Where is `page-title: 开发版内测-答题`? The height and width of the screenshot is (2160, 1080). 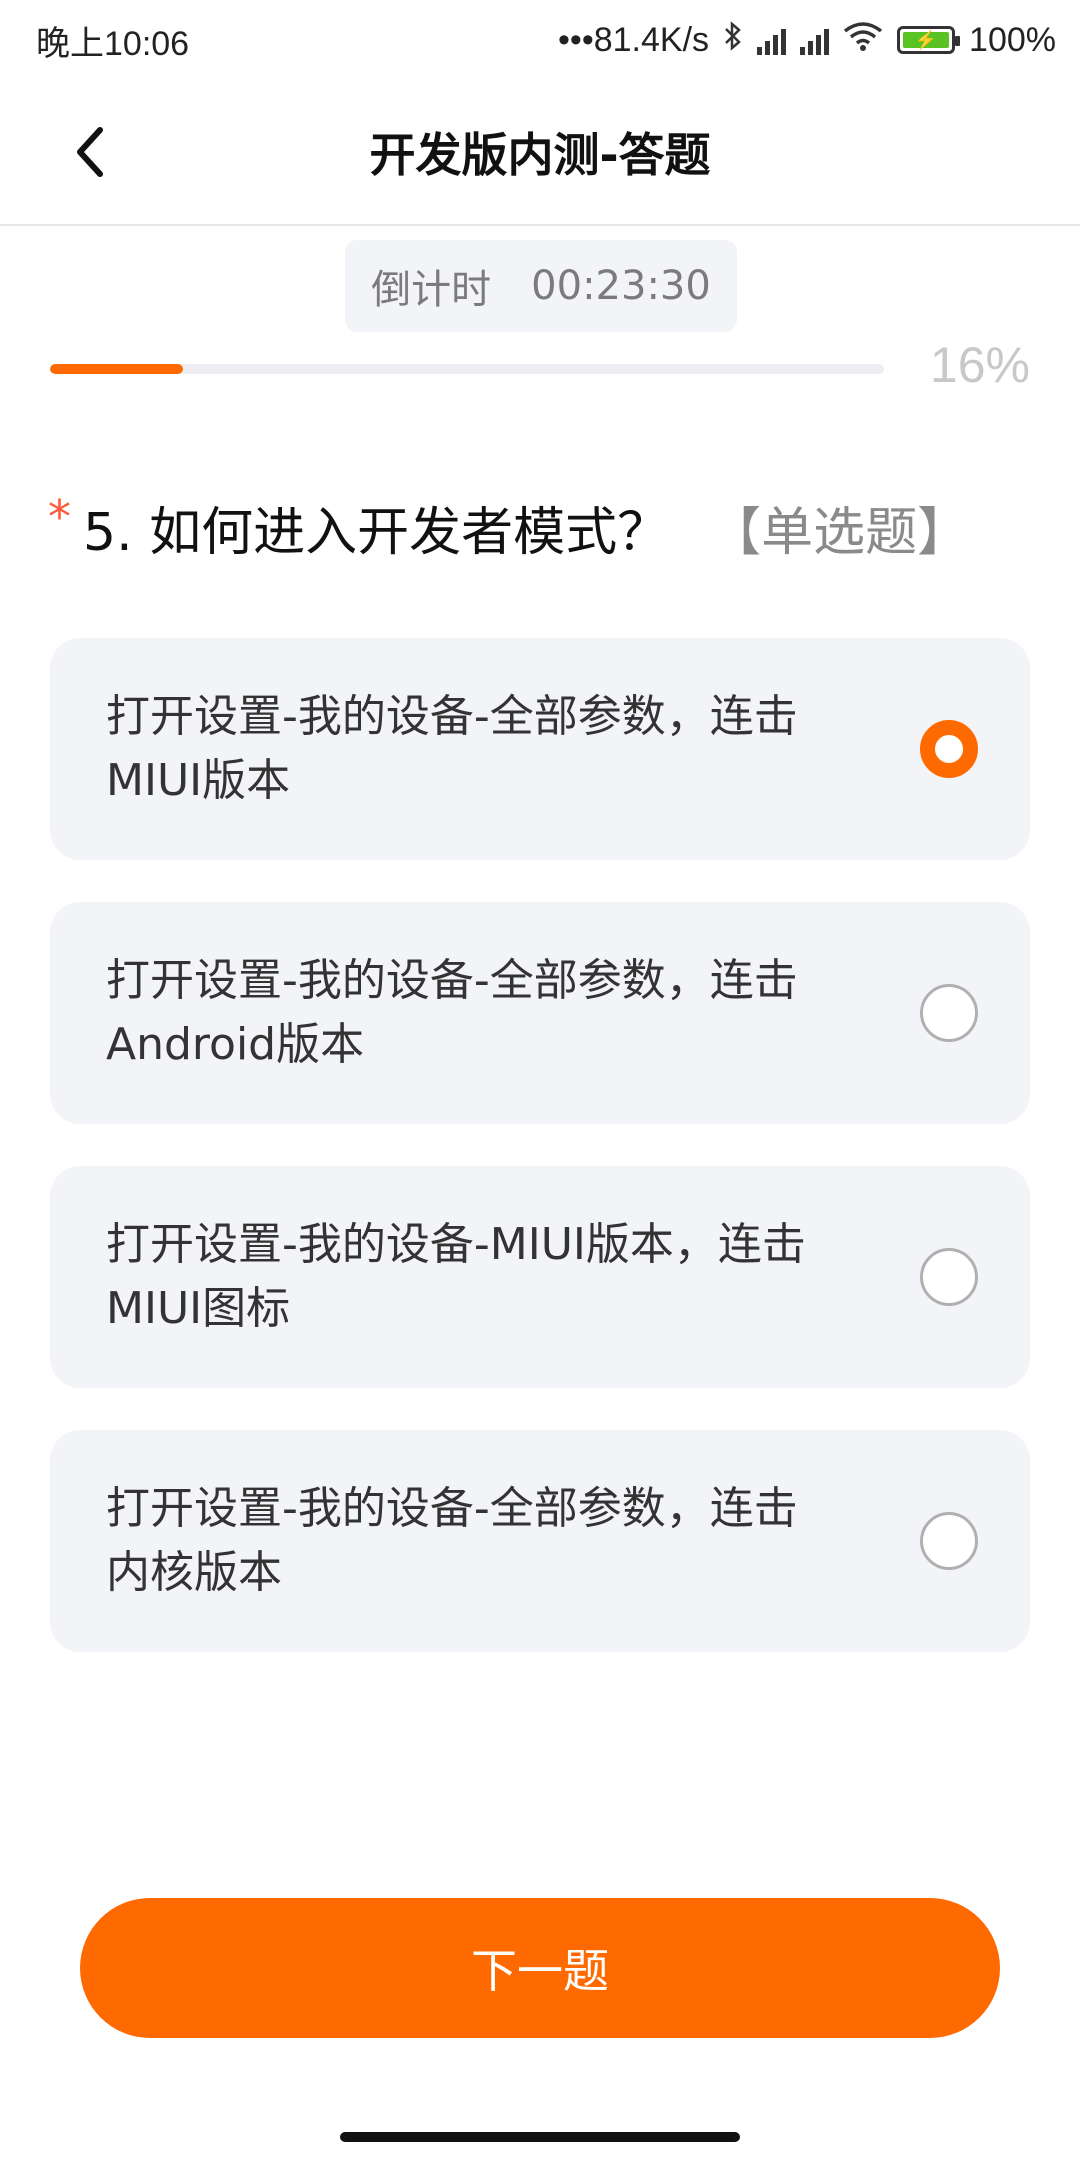 page-title: 开发版内测-答题 is located at coordinates (540, 155).